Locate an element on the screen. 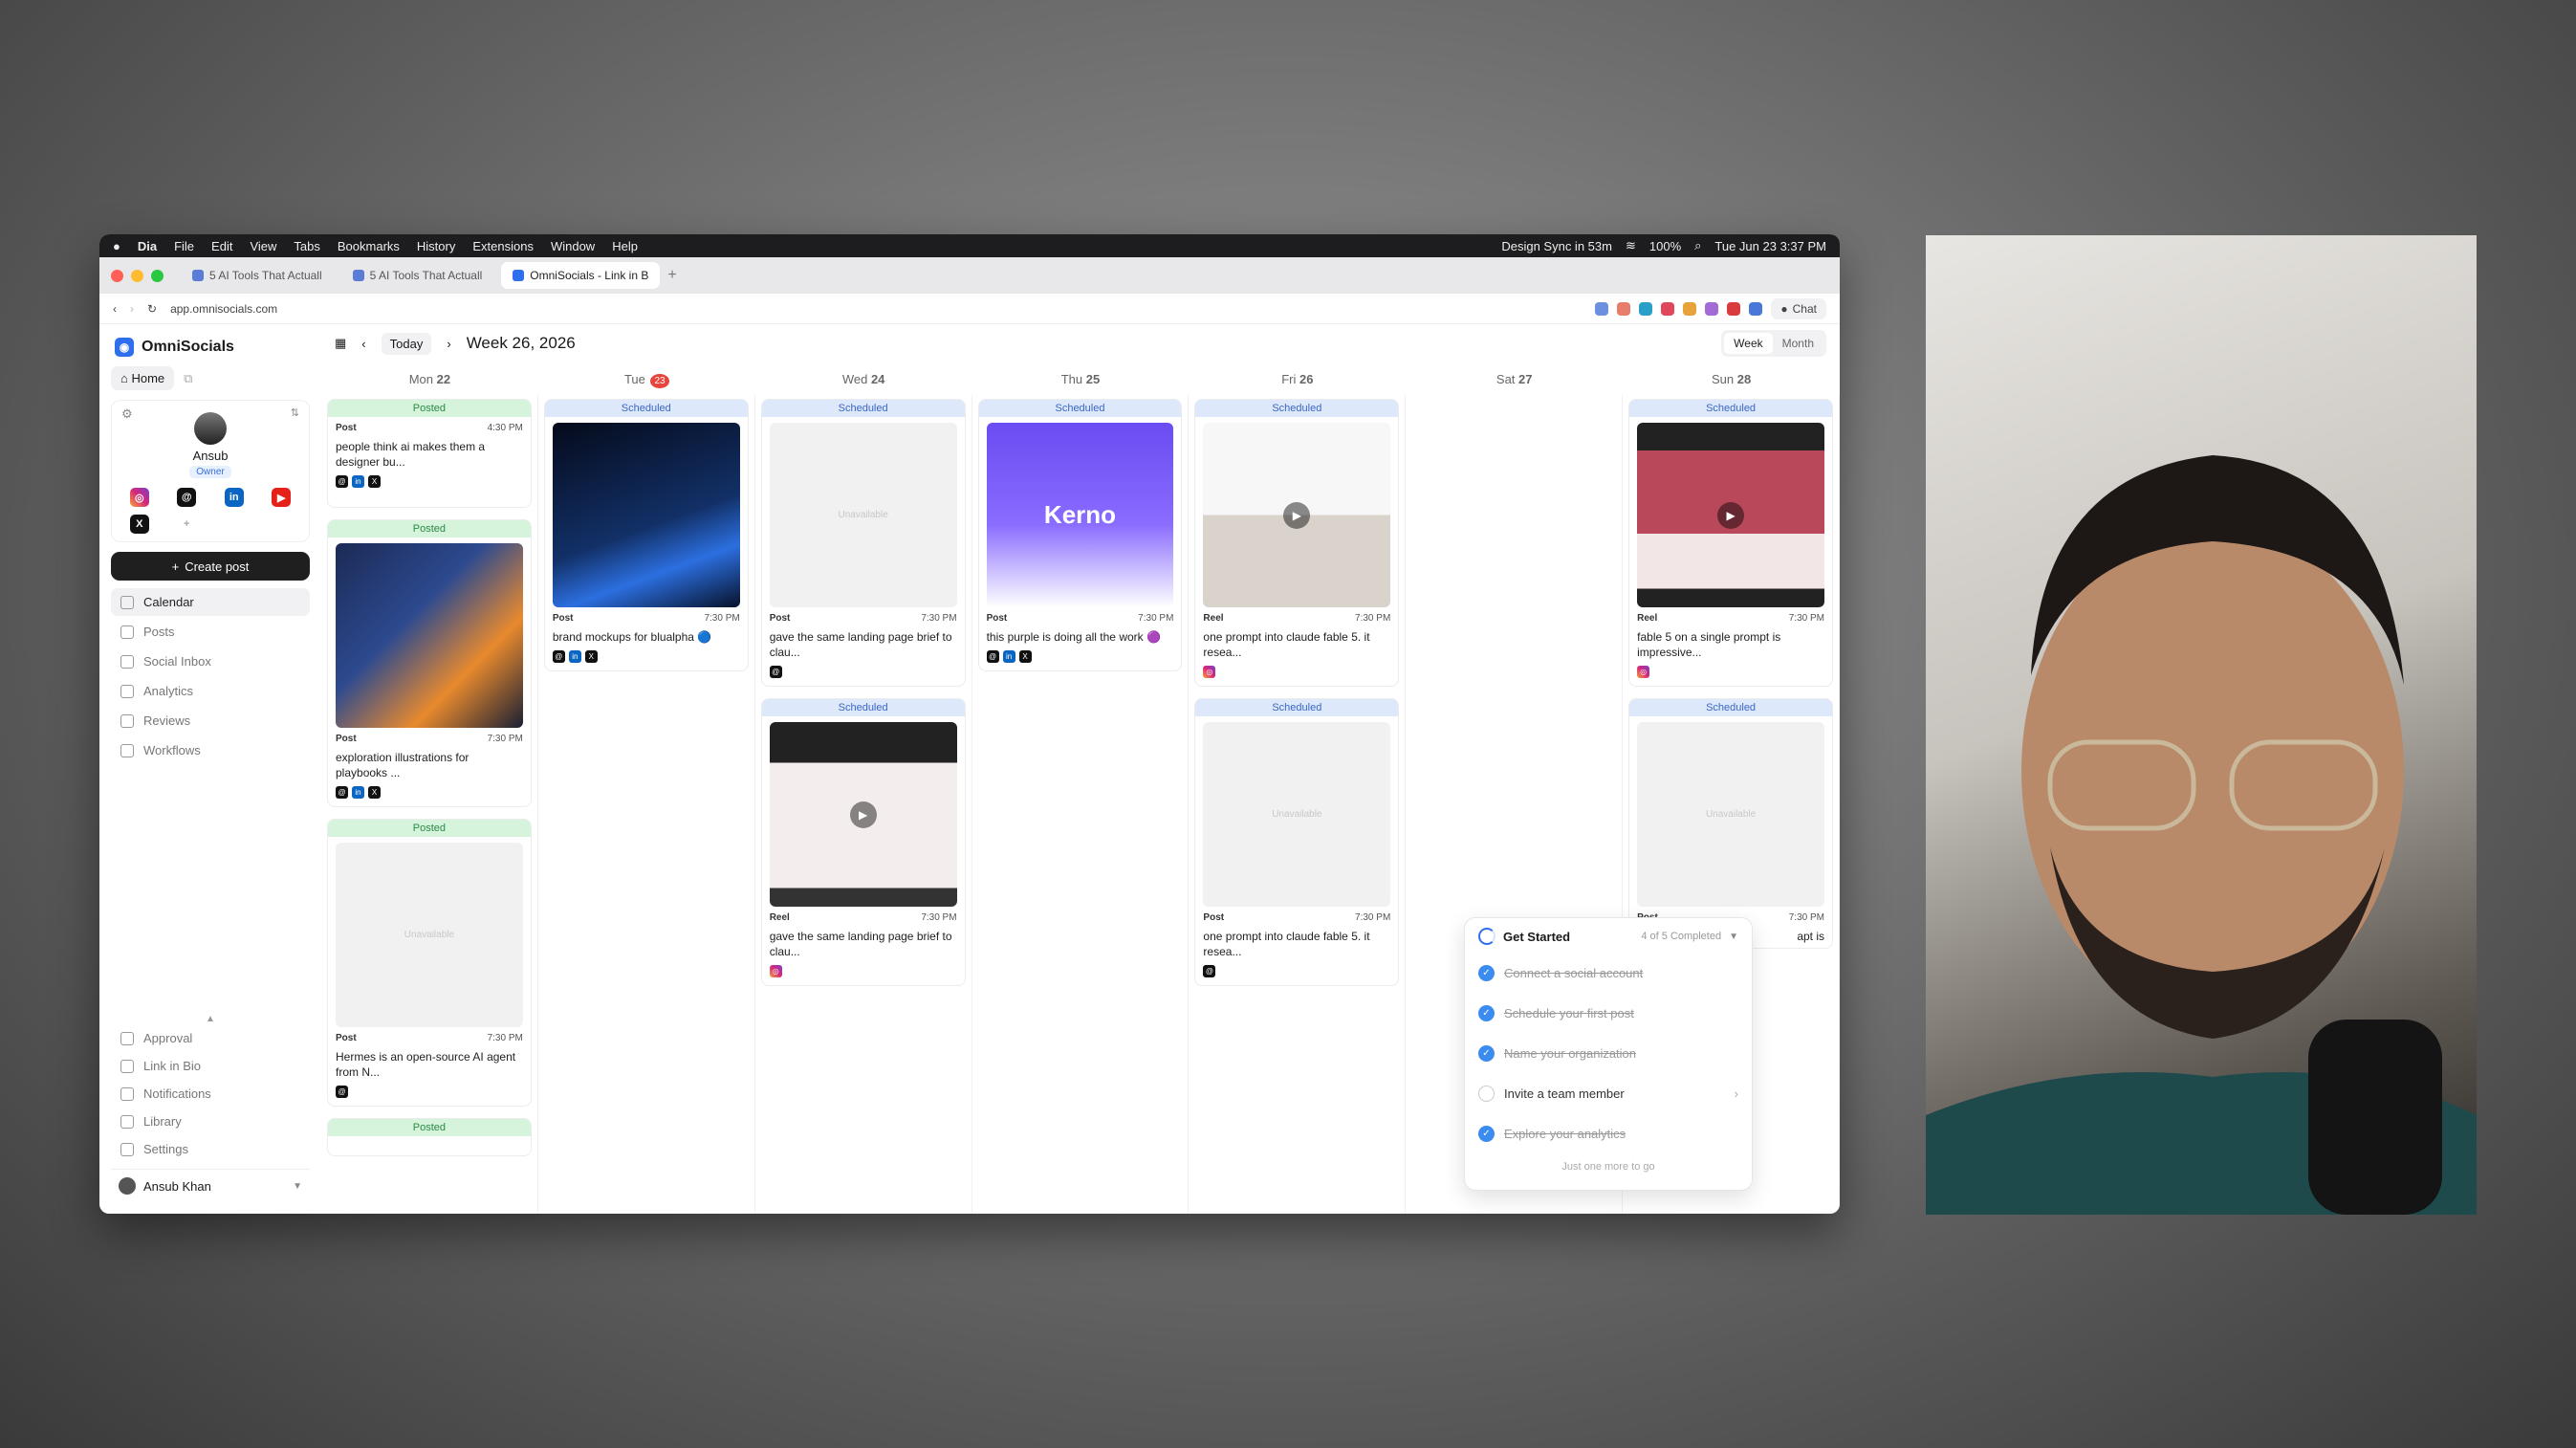  apple-icon: ● is located at coordinates (116, 246).